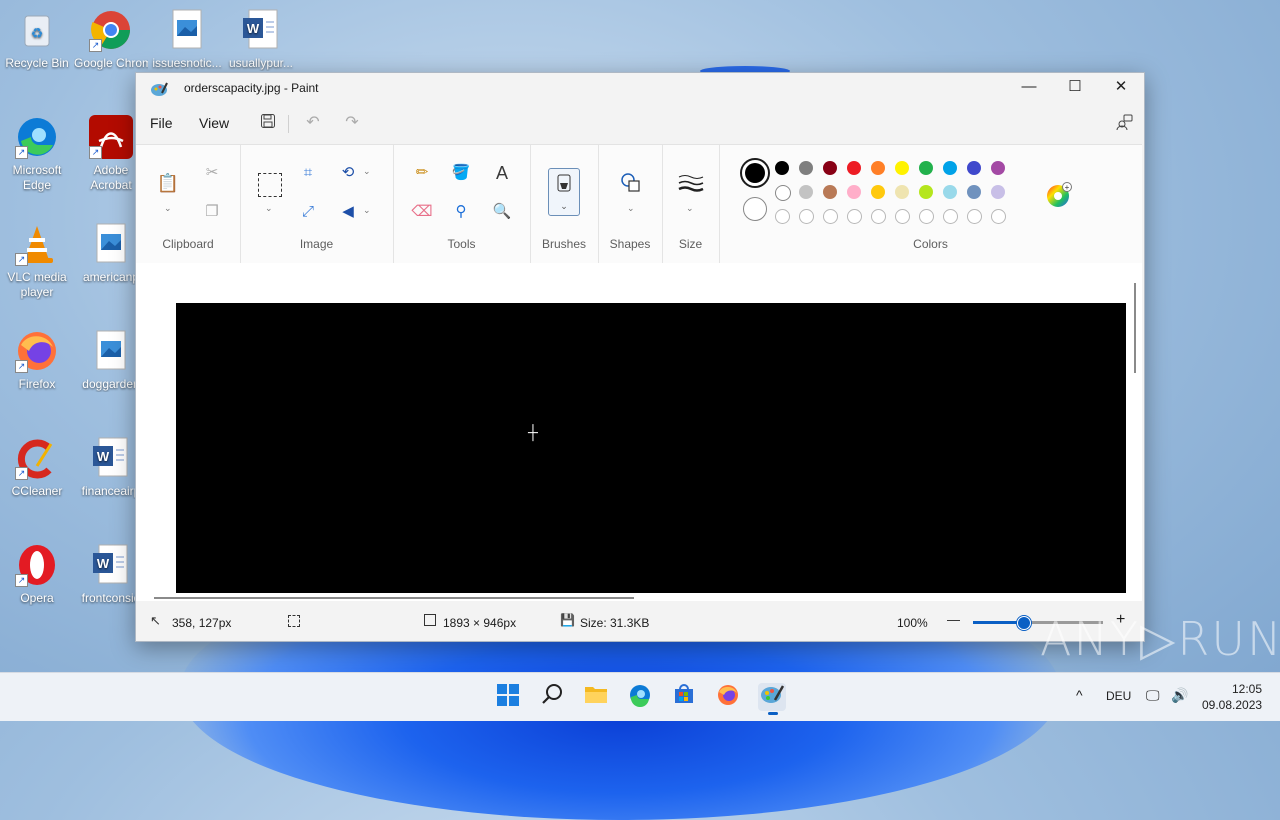 The height and width of the screenshot is (820, 1280). Describe the element at coordinates (111, 39) in the screenshot. I see `desktop-icon-chrome: ↗ Google Chrome` at that location.